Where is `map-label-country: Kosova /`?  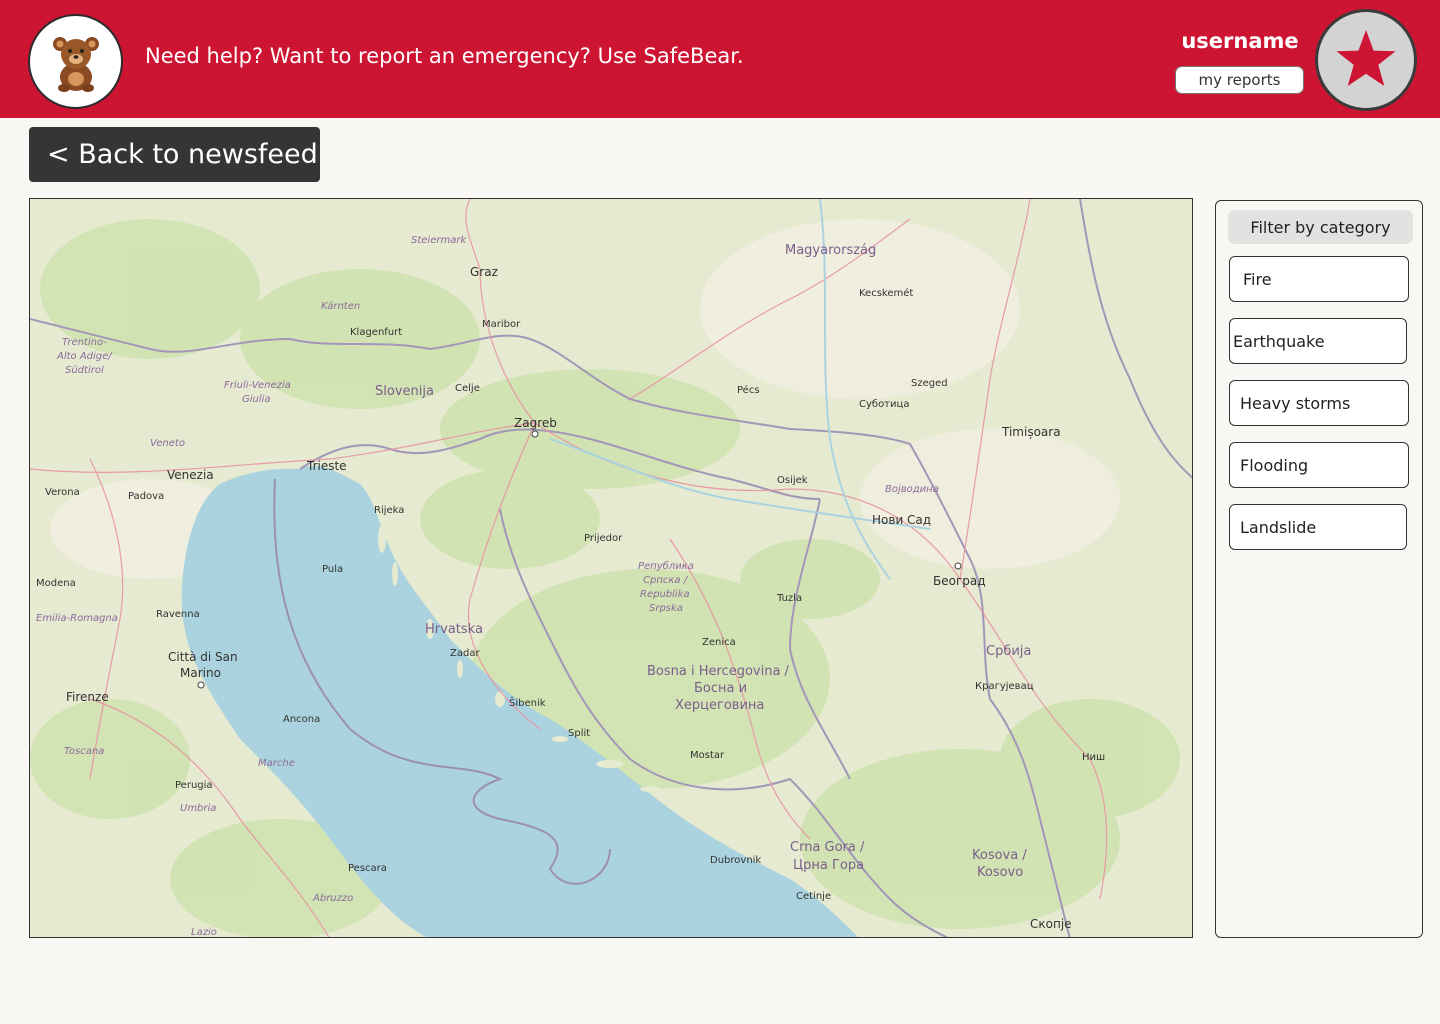 map-label-country: Kosova / is located at coordinates (999, 855).